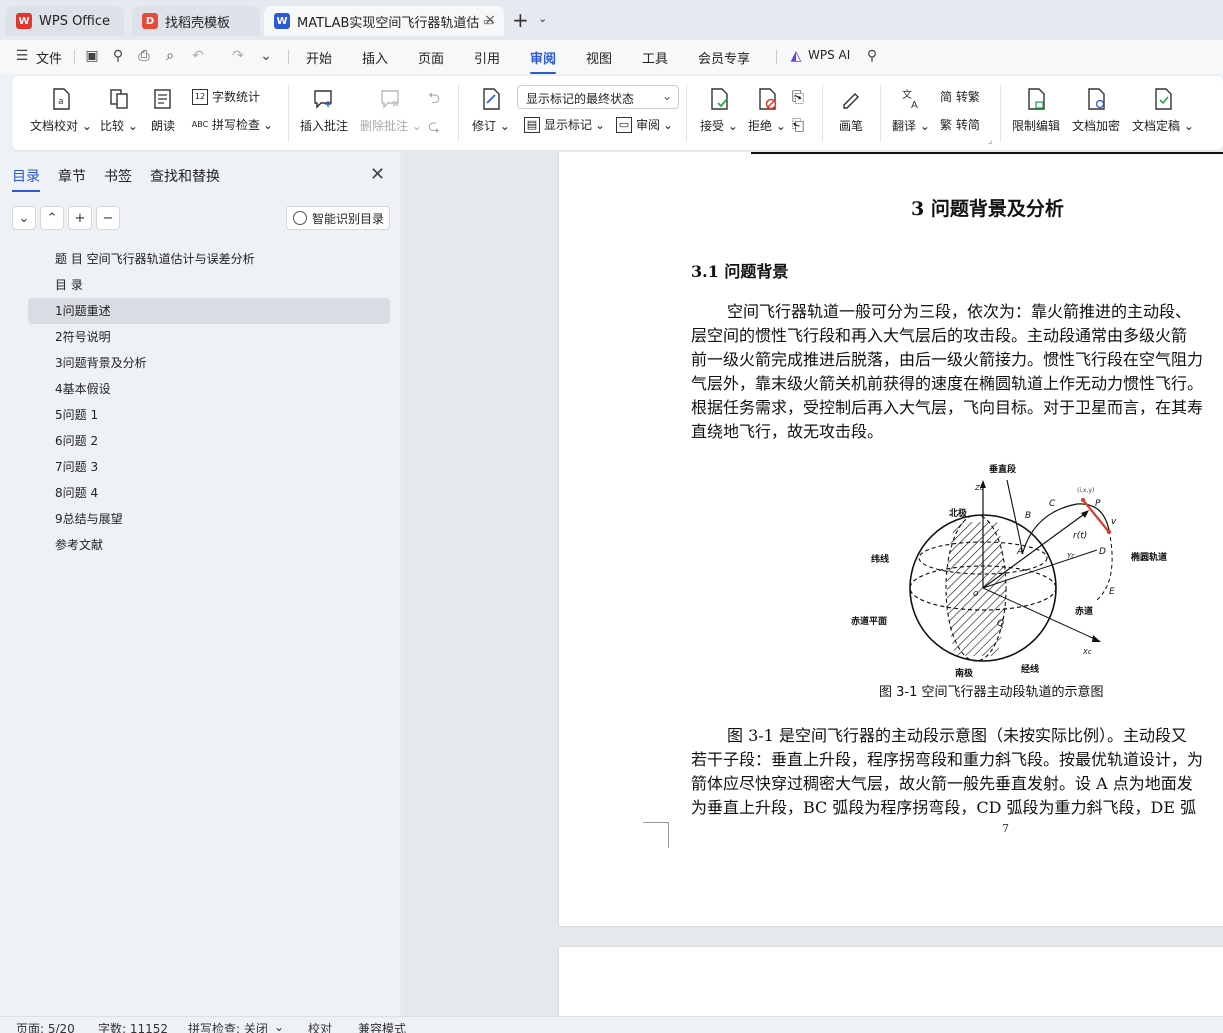 This screenshot has width=1223, height=1033. What do you see at coordinates (656, 835) in the screenshot?
I see `crop-mark` at bounding box center [656, 835].